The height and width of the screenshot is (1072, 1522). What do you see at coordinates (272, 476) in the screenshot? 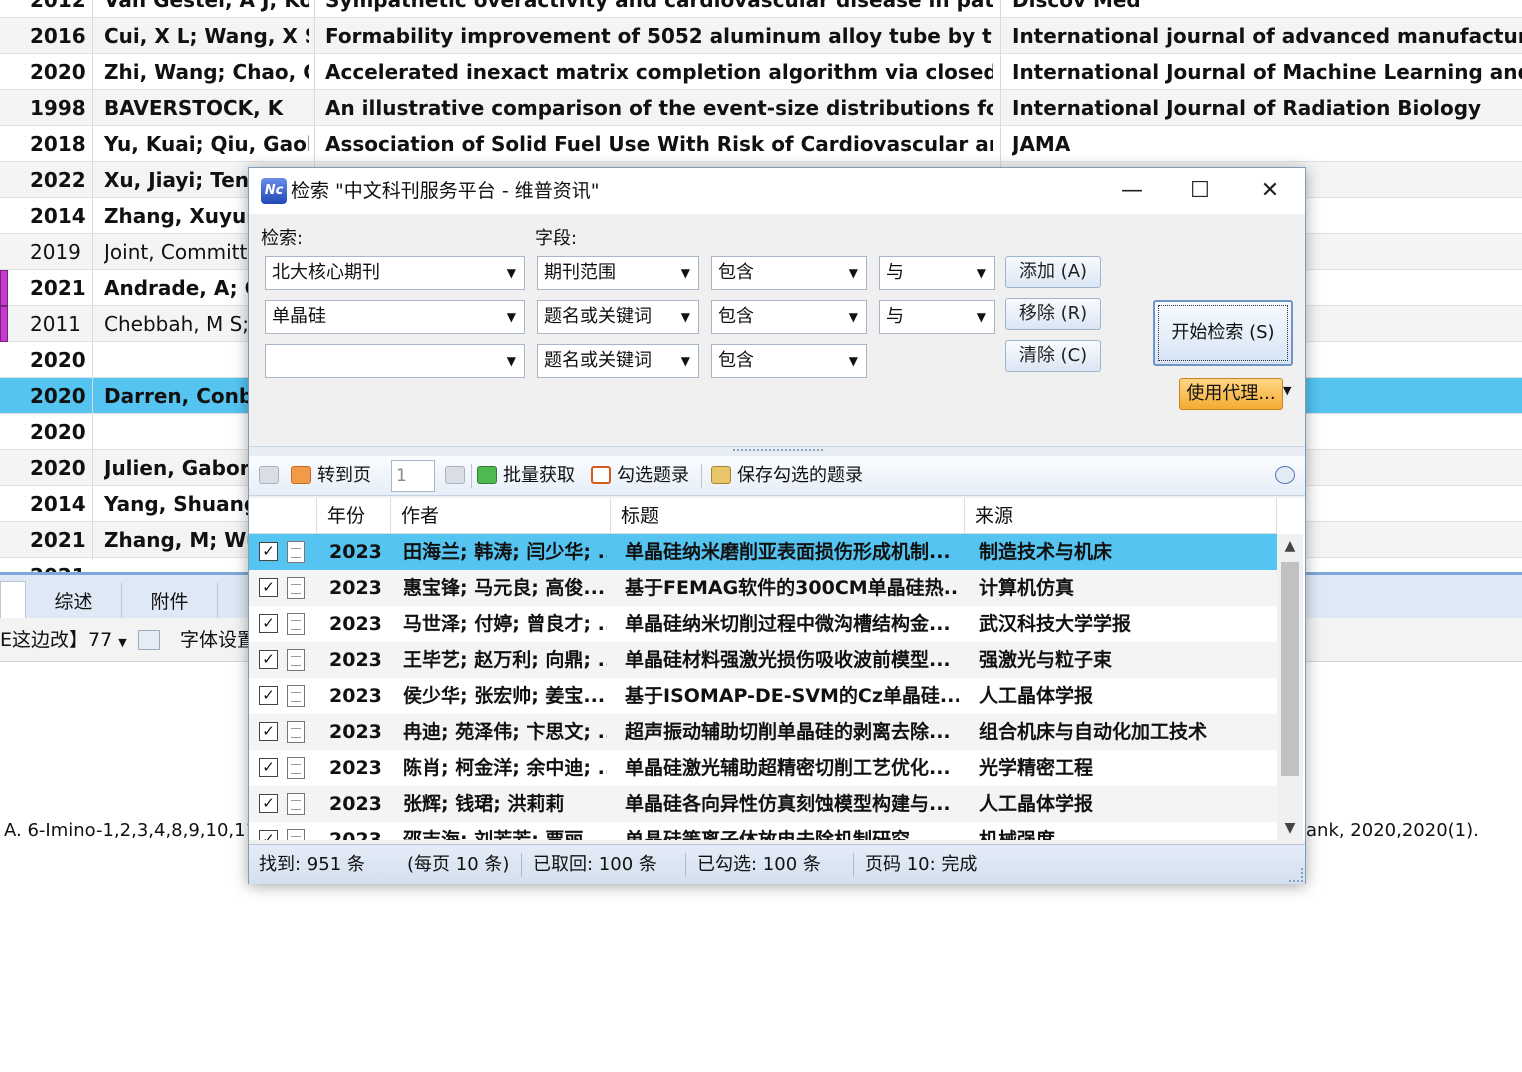
I see `prev-page-icon` at bounding box center [272, 476].